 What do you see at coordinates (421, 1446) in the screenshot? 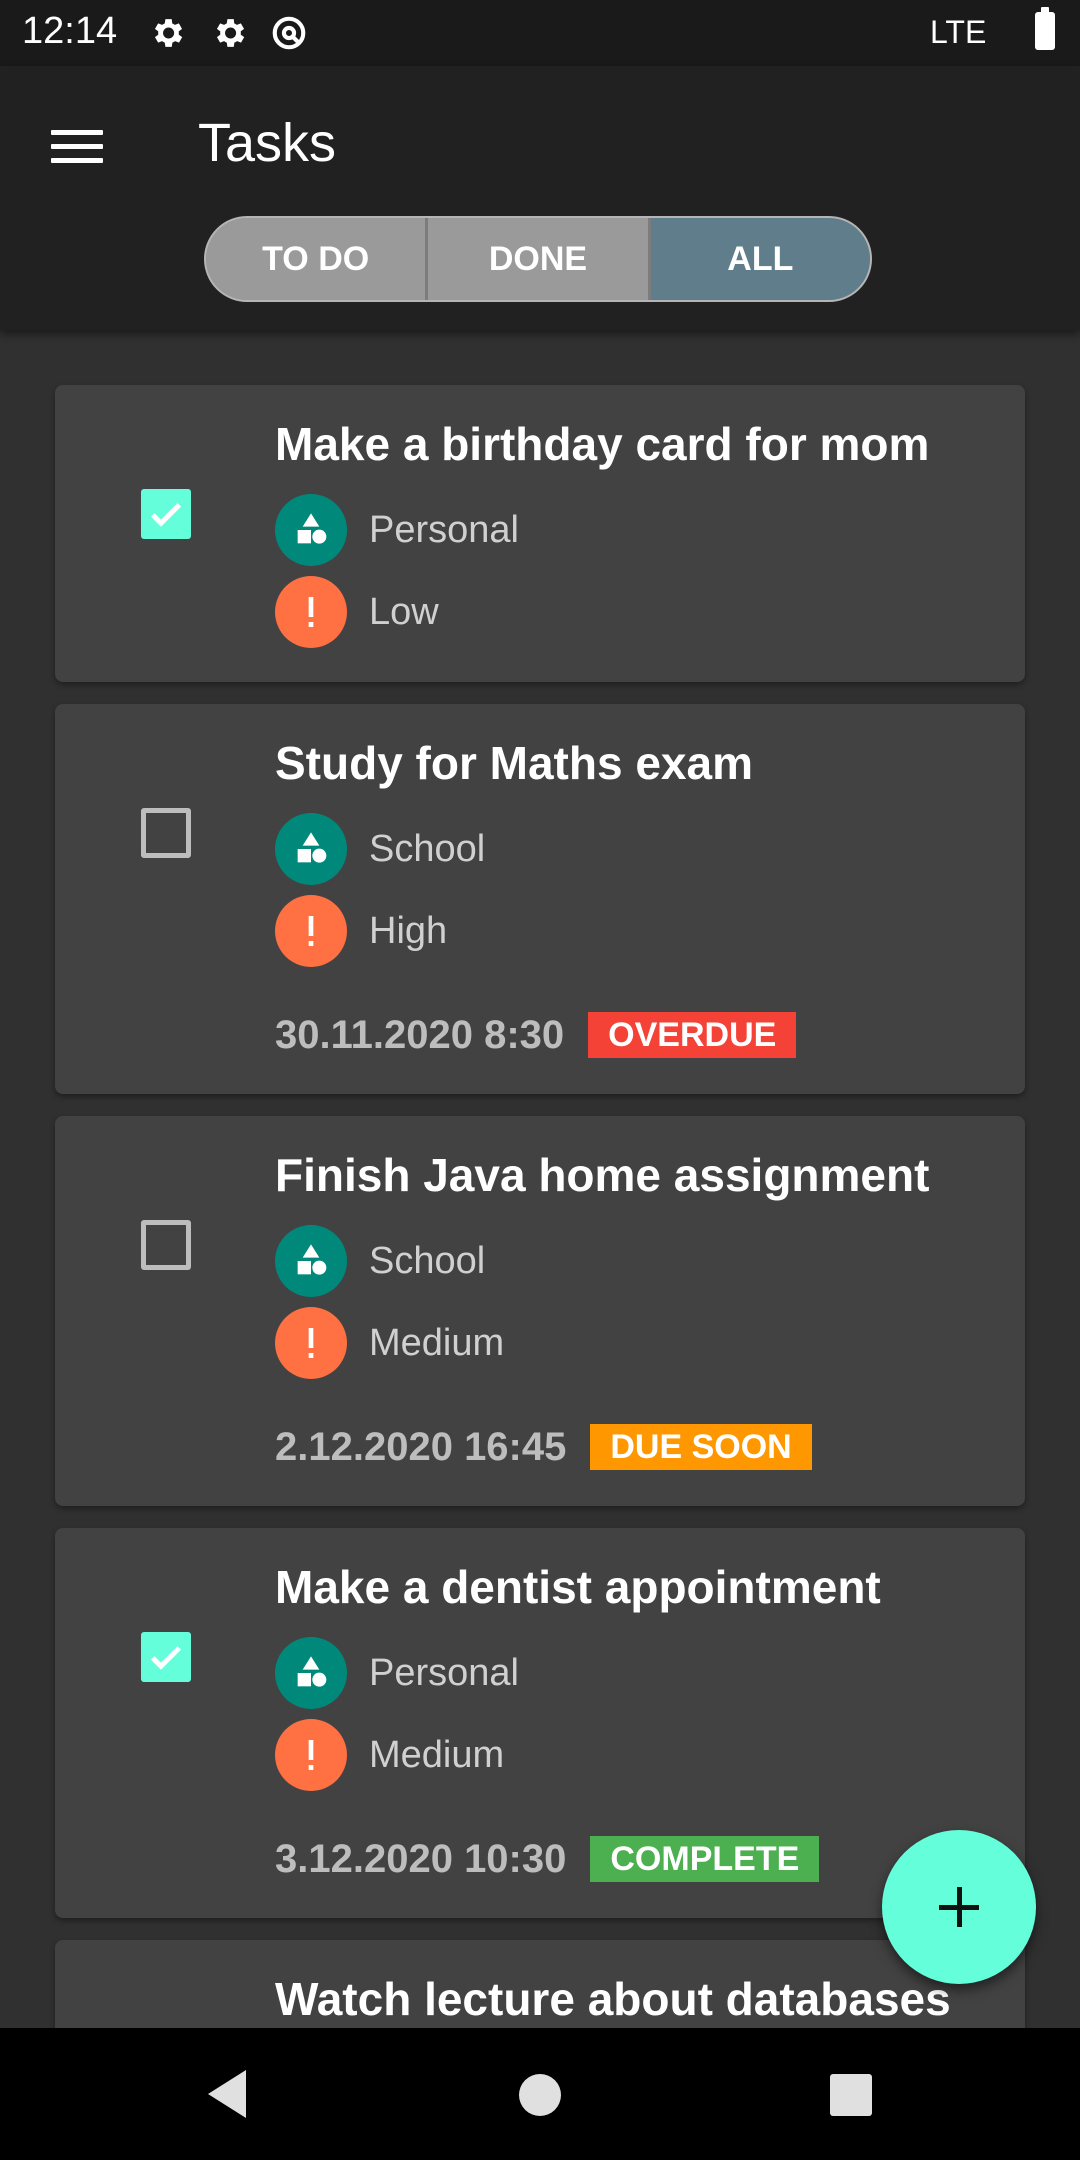
I see `due-date: 2.12.2020 16:45` at bounding box center [421, 1446].